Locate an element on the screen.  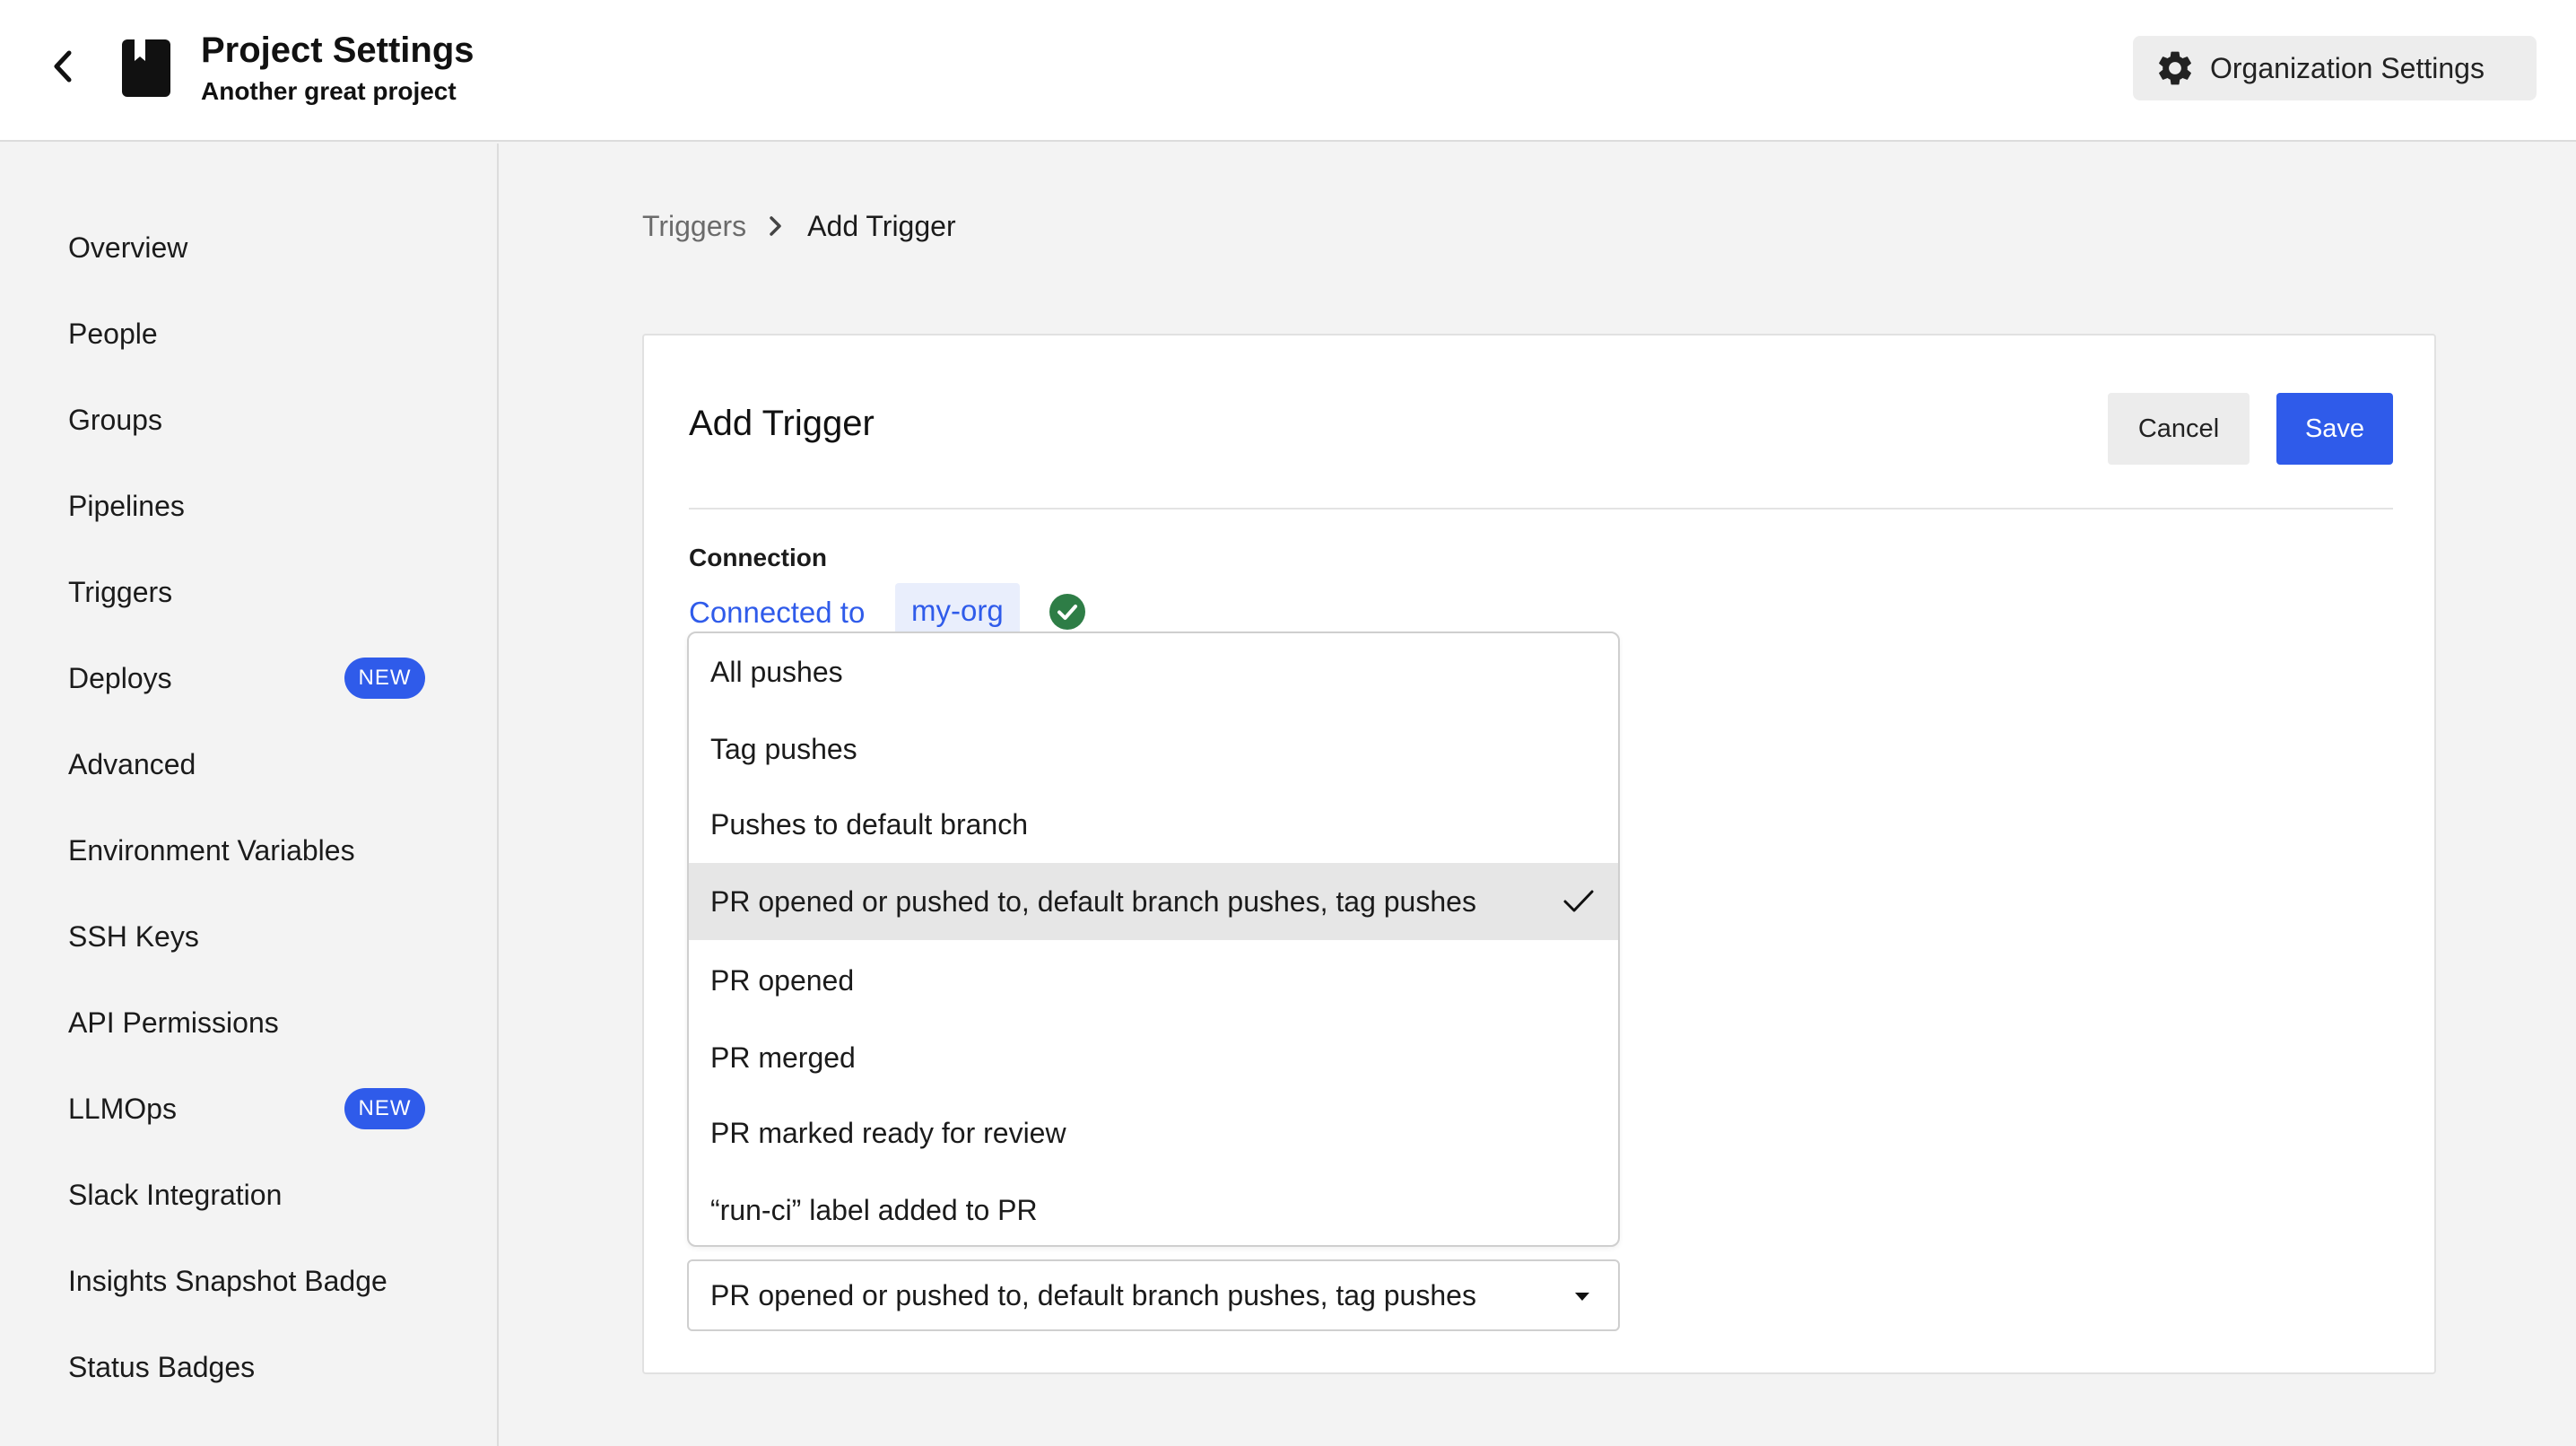
option-label: Tag pushes is located at coordinates (783, 748).